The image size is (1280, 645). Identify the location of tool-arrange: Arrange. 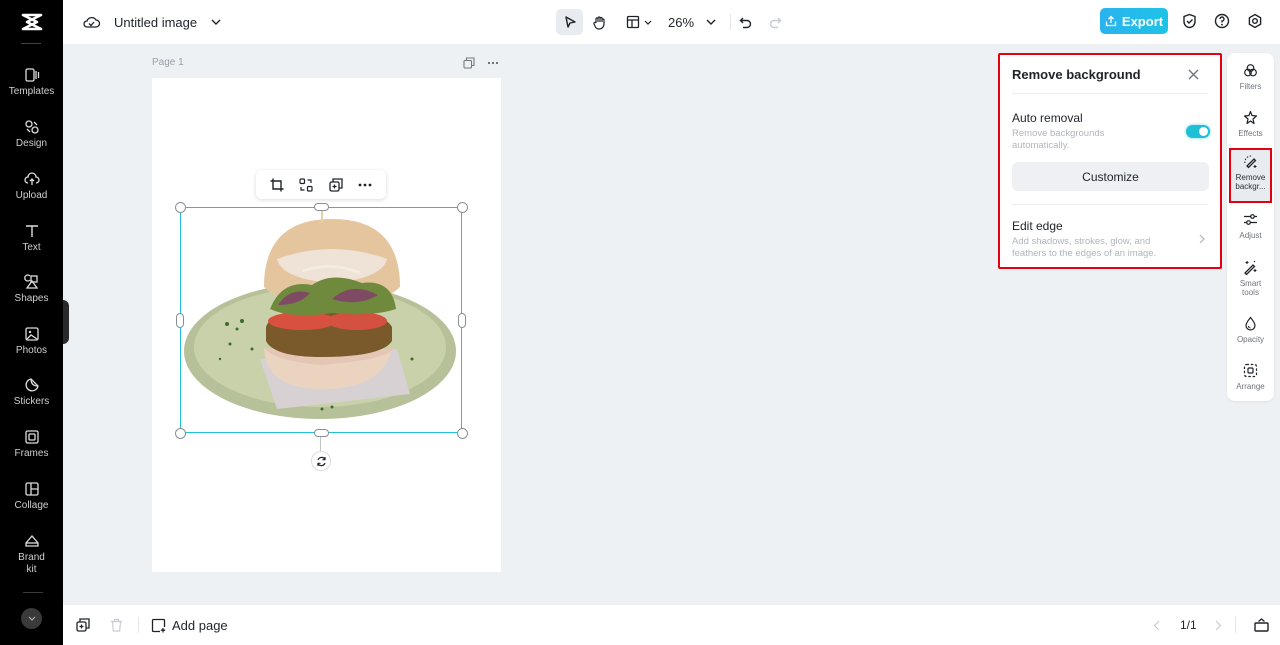
(1250, 377).